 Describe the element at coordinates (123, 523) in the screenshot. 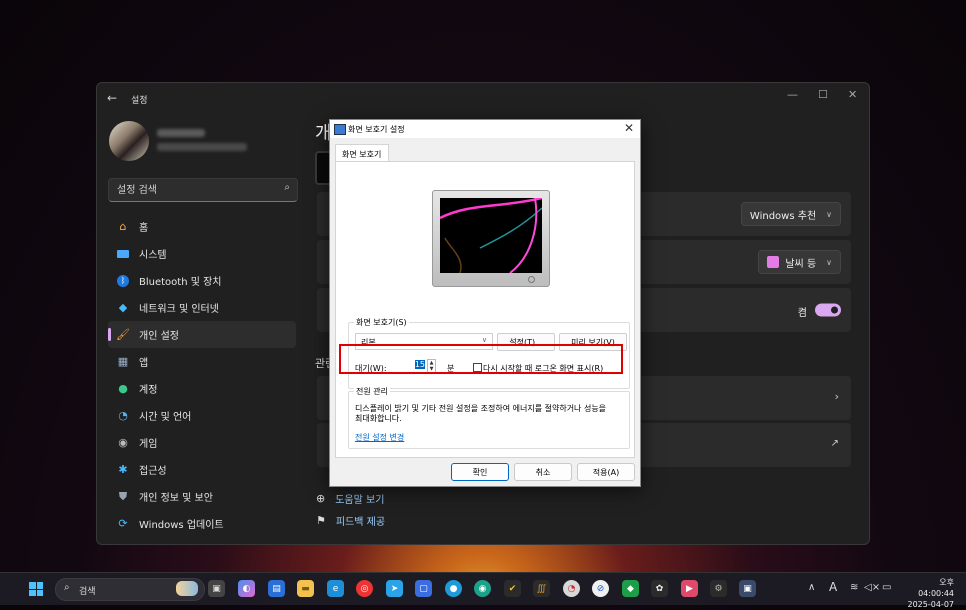

I see `update-icon: ⟳` at that location.